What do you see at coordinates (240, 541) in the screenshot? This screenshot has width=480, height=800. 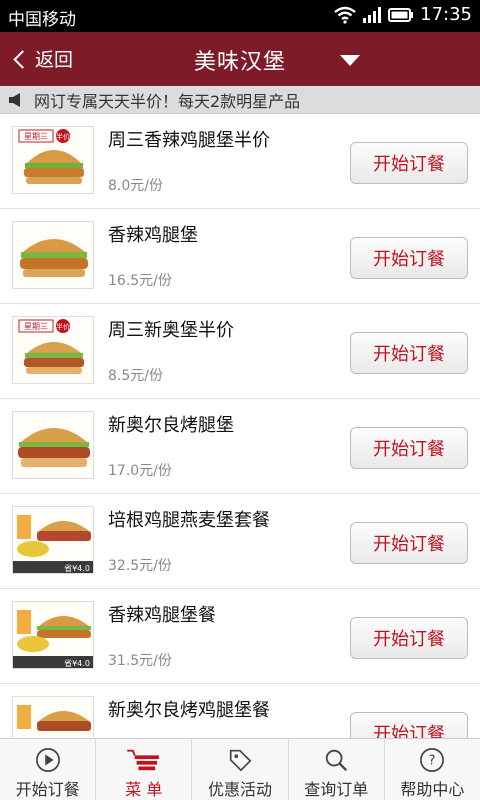 I see `product-item: 省¥4.0 培根鸡腿燕麦堡套餐 32.5元/份 开始订餐` at bounding box center [240, 541].